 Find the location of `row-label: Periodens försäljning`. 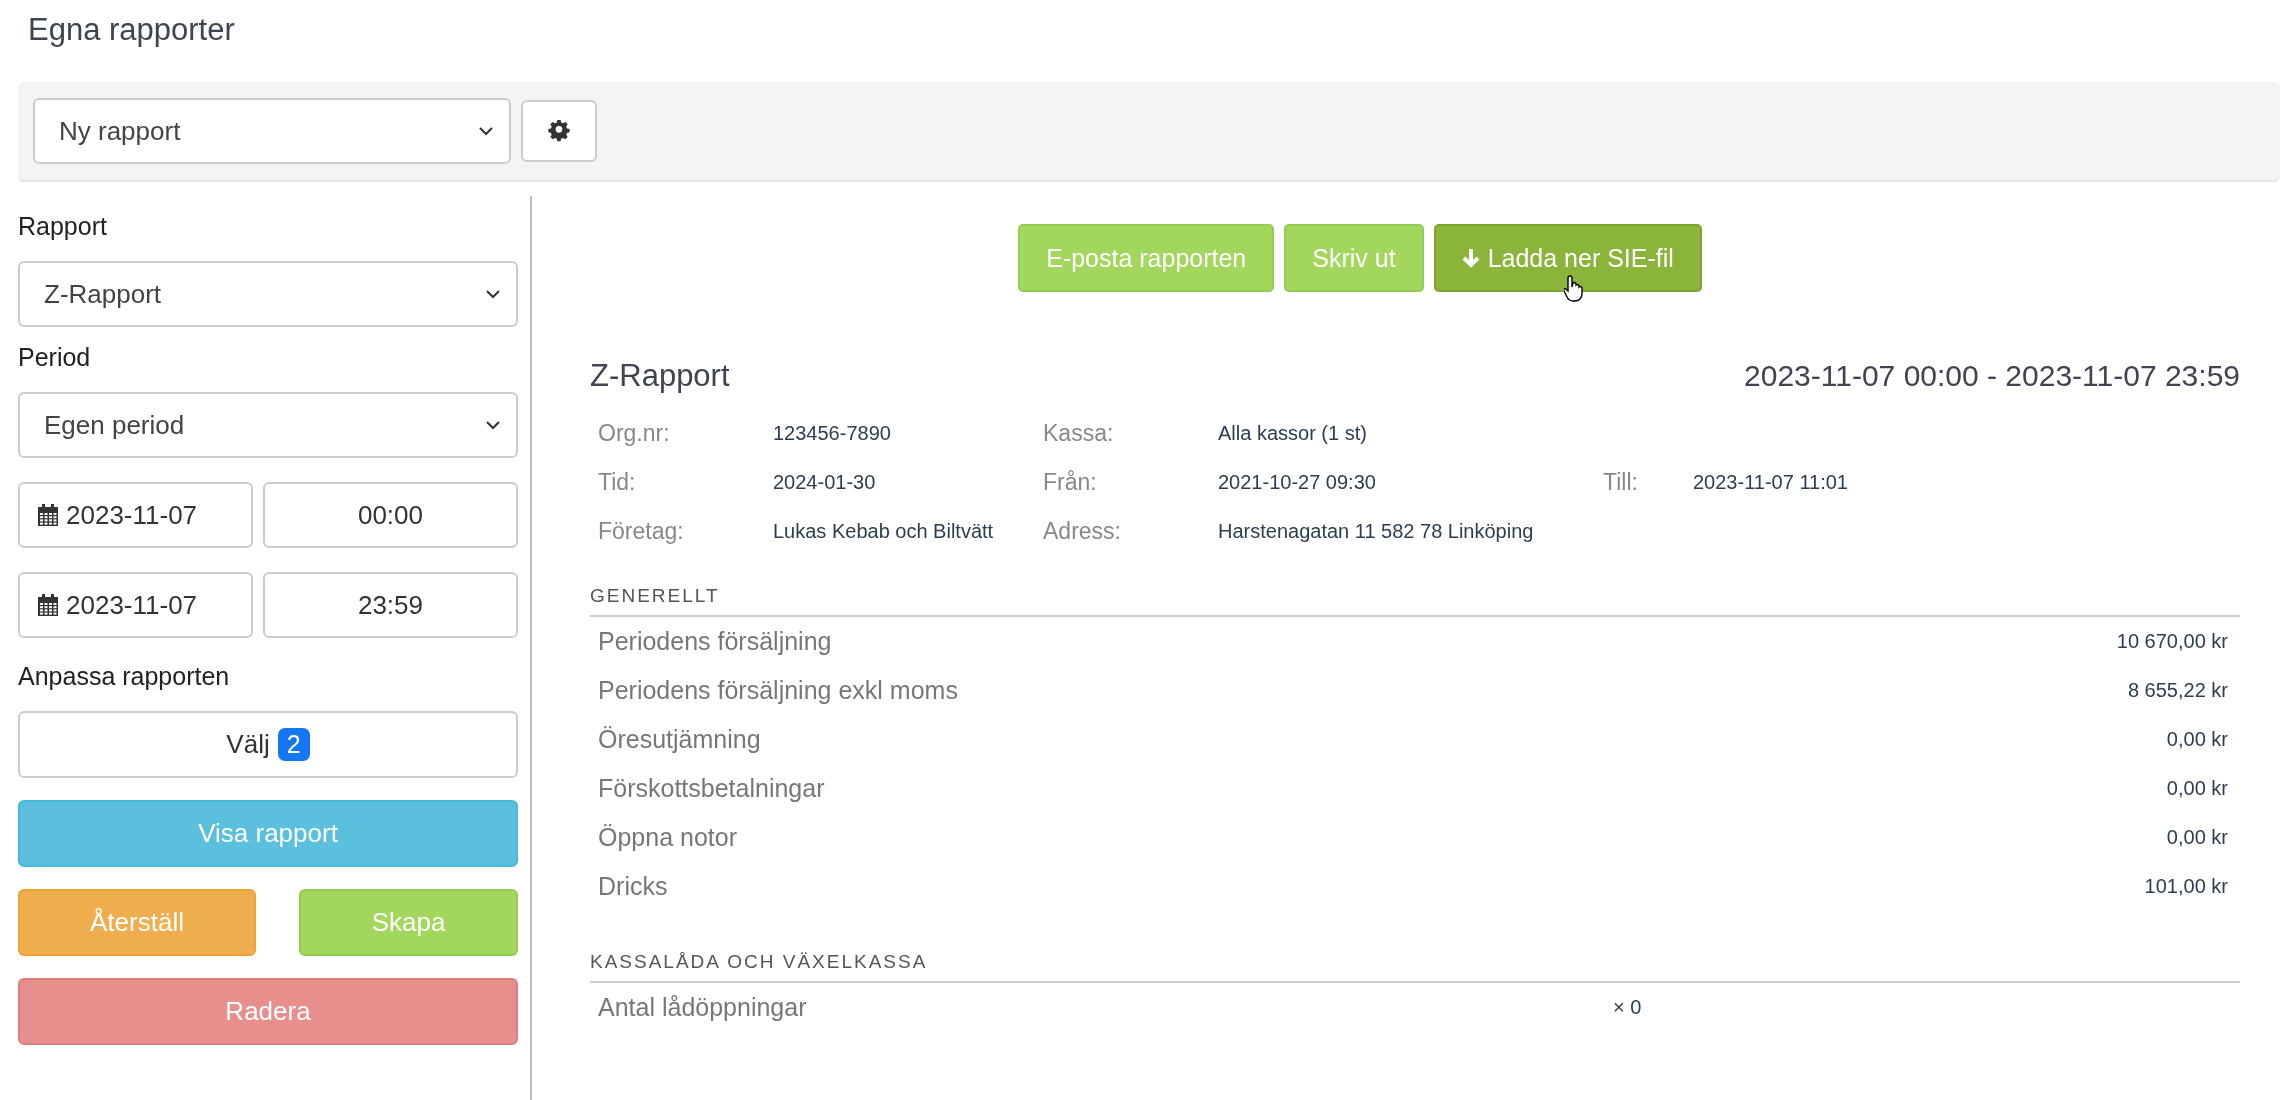

row-label: Periodens försäljning is located at coordinates (715, 641).